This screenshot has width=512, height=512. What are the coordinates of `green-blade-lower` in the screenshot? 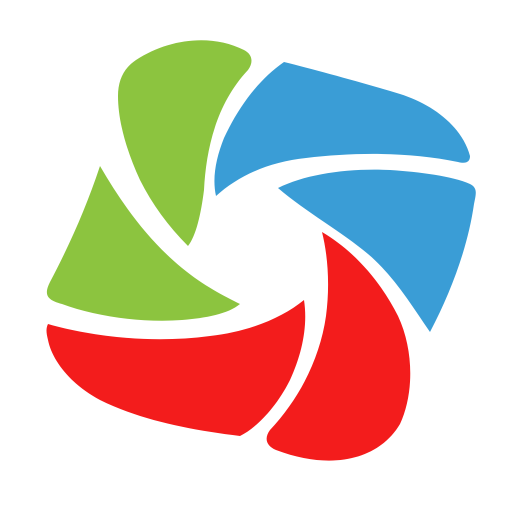 It's located at (143, 243).